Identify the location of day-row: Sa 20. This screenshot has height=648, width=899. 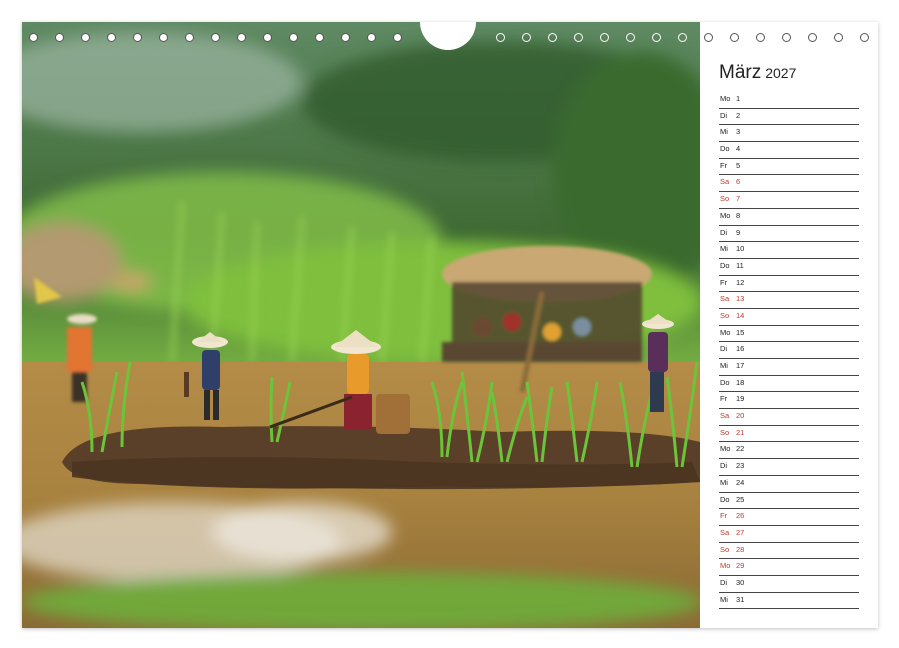
(789, 417).